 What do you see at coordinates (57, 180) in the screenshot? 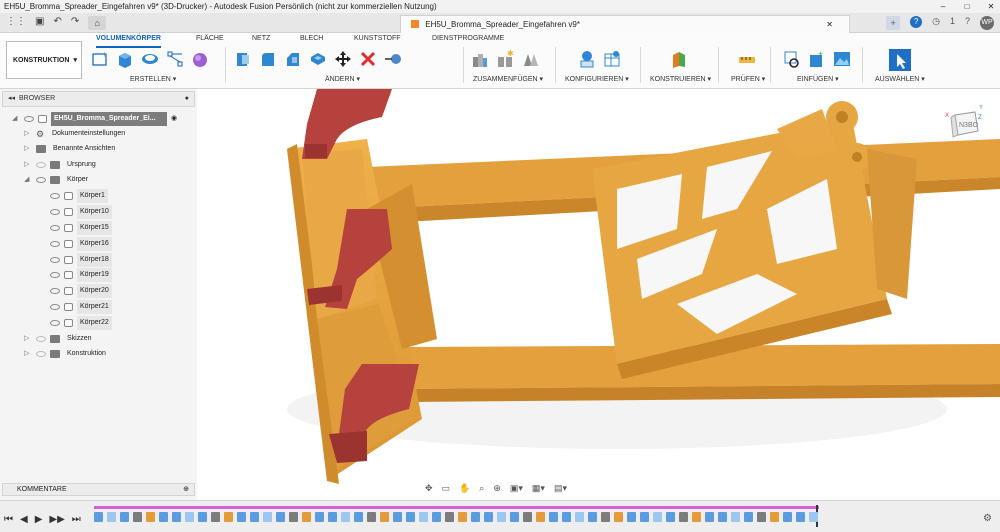
I see `tree-item-koerper: ◢ Körper` at bounding box center [57, 180].